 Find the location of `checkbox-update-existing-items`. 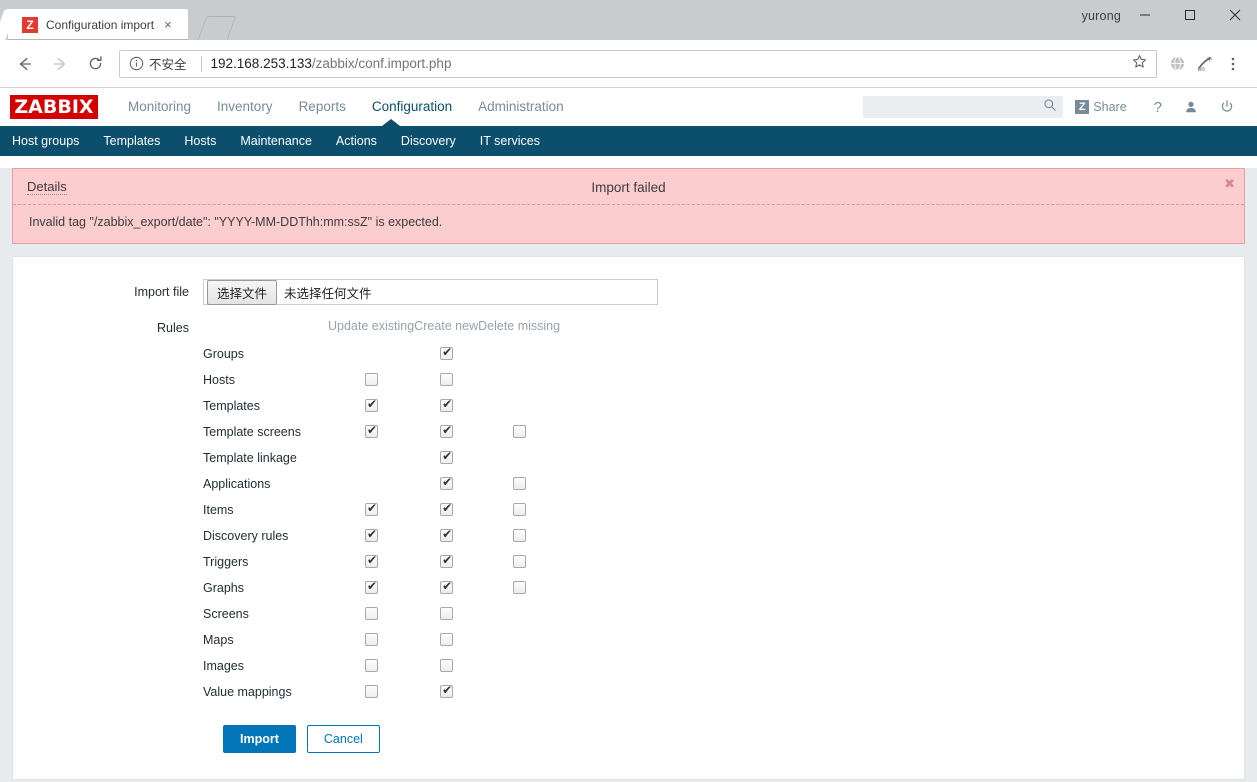

checkbox-update-existing-items is located at coordinates (371, 509).